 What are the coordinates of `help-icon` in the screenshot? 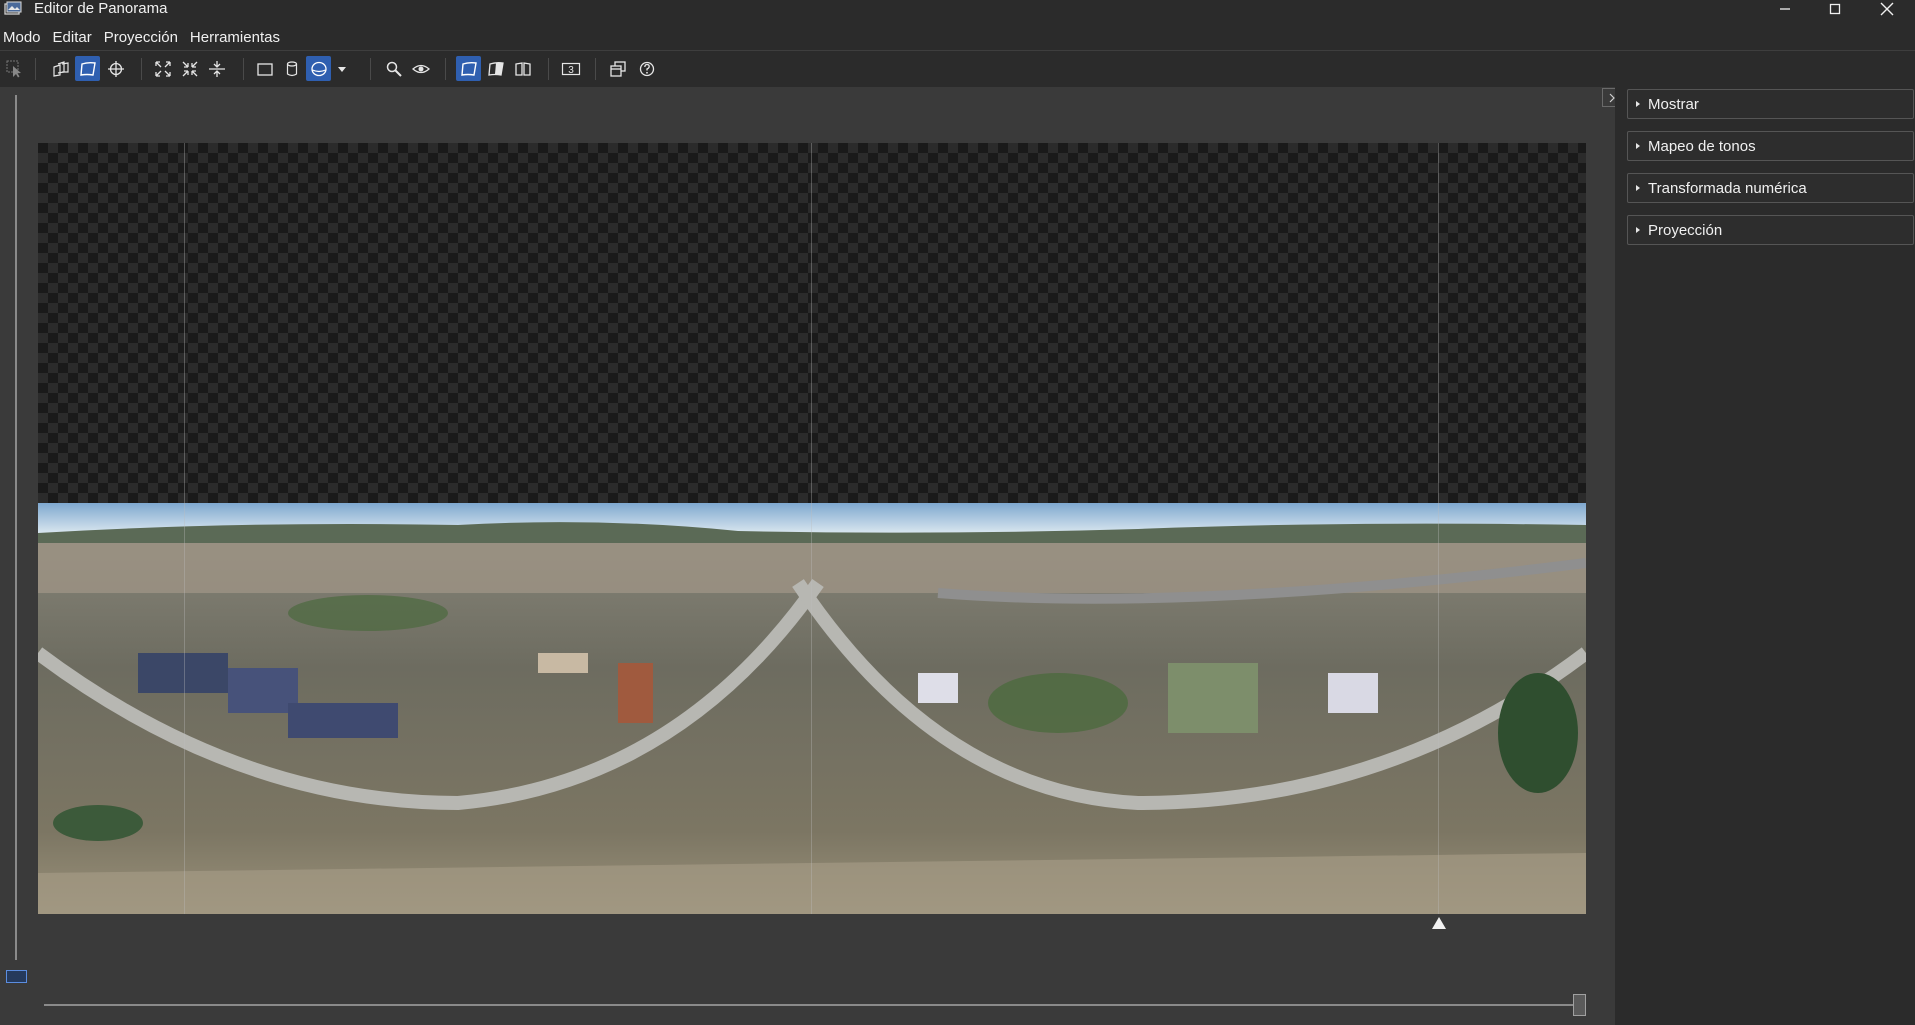 It's located at (646, 68).